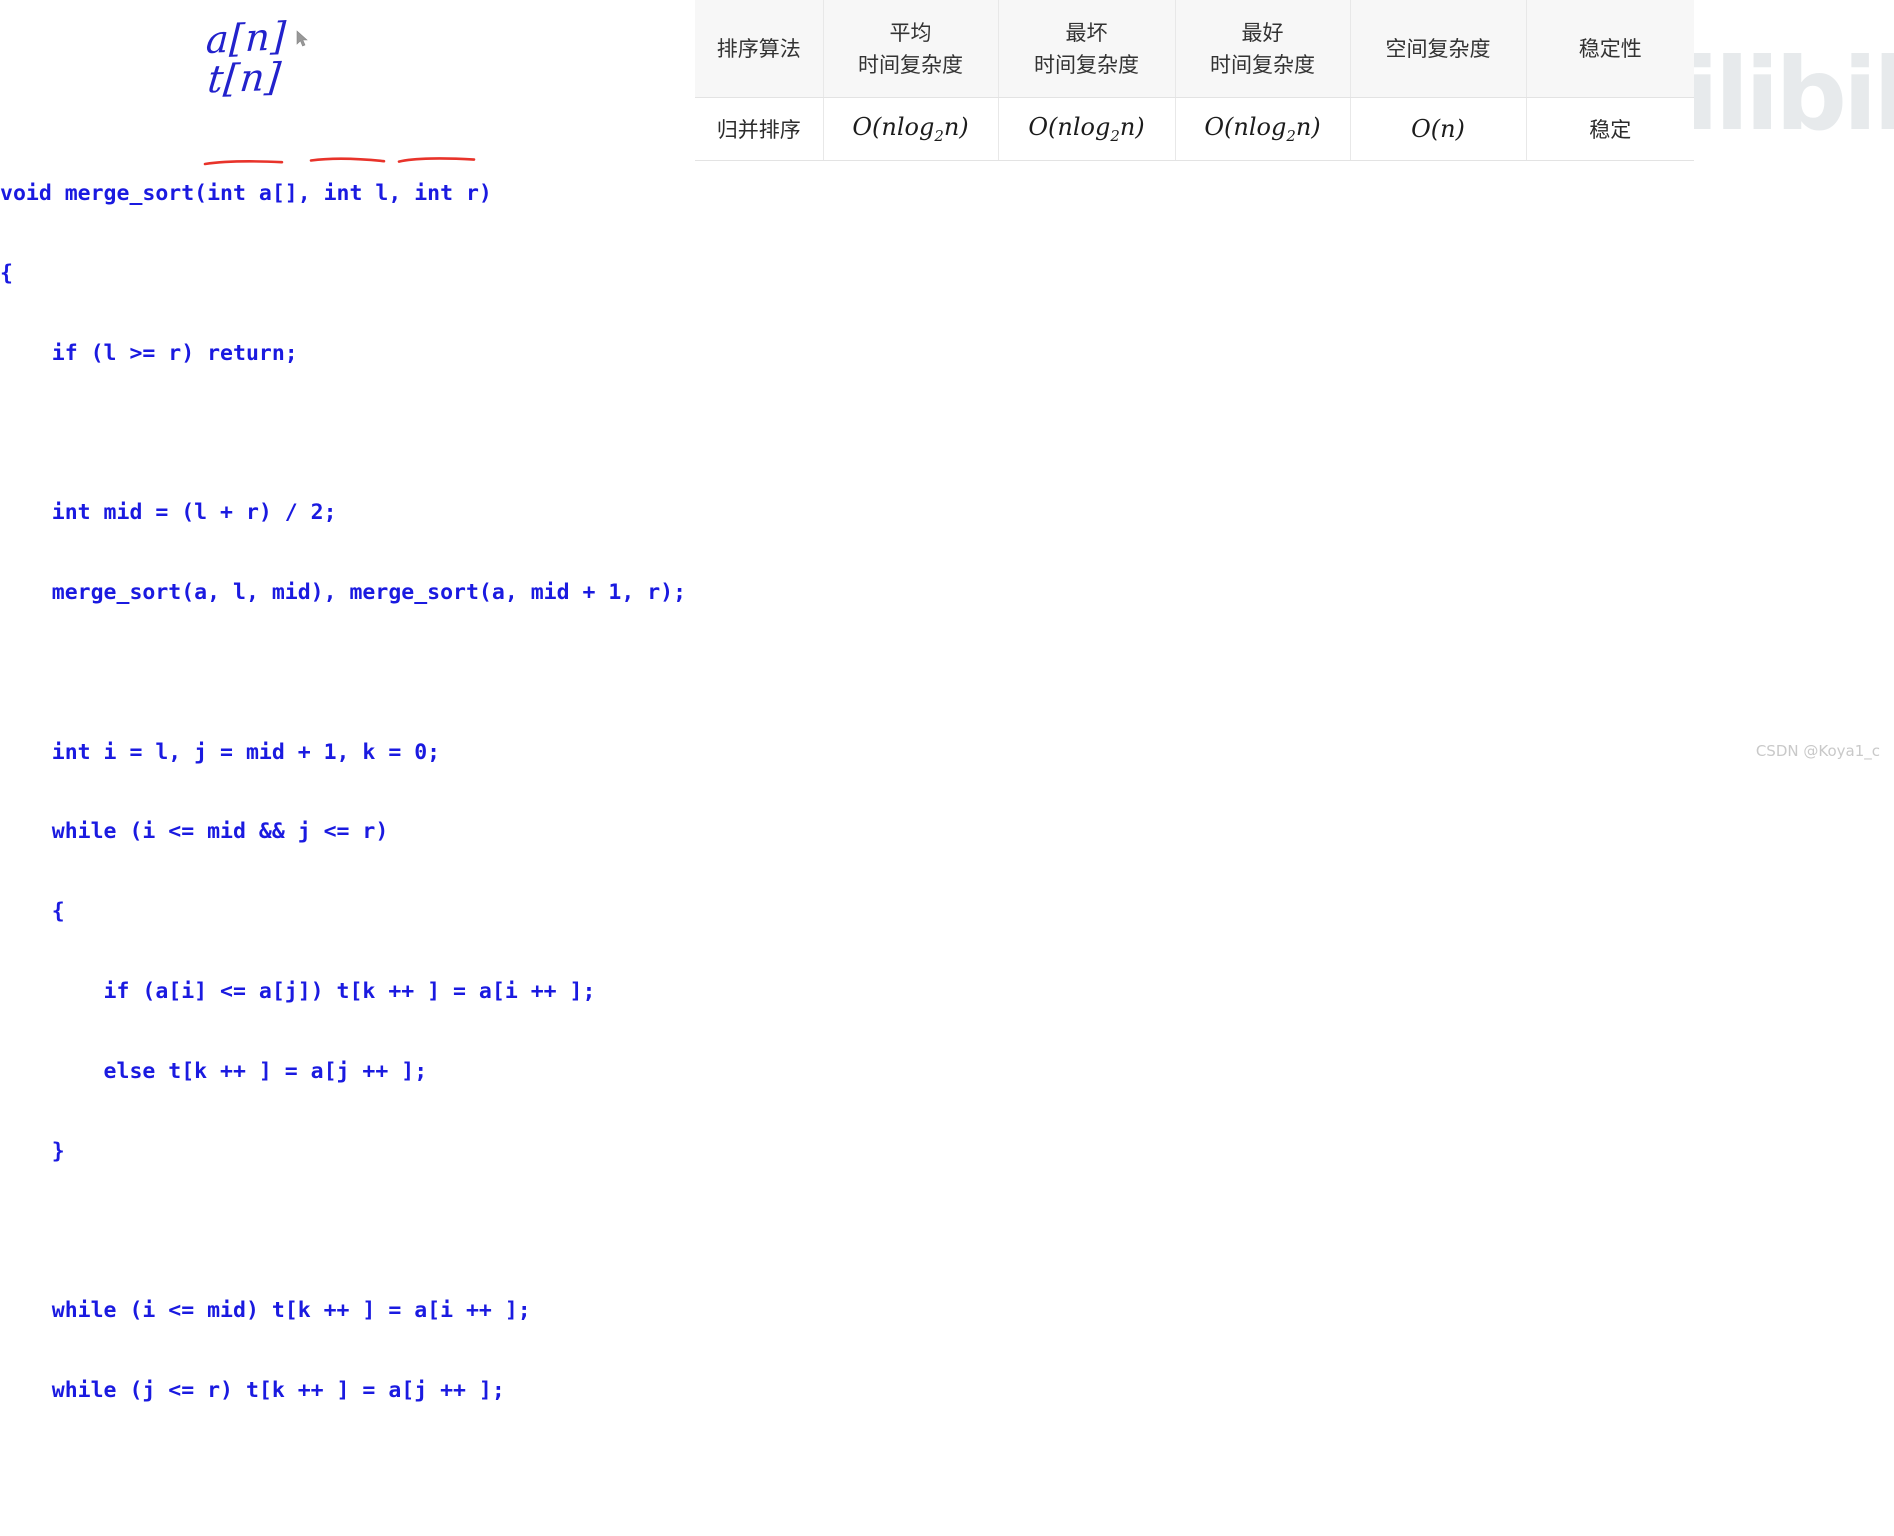 The image size is (1894, 1536). I want to click on header-line: 空间复杂度, so click(1438, 48).